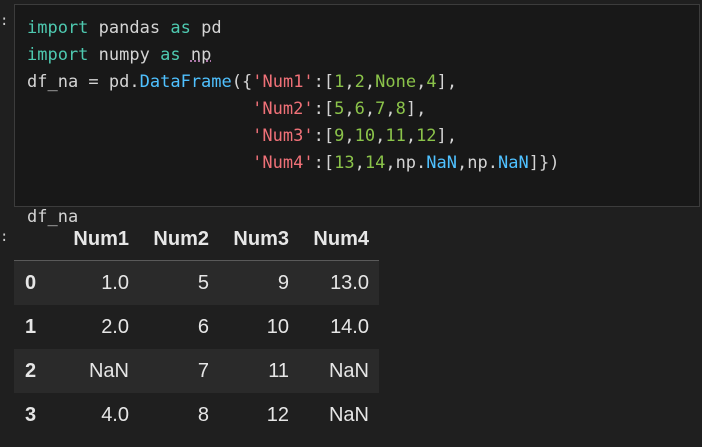 This screenshot has width=702, height=447. I want to click on number: 5, so click(339, 109).